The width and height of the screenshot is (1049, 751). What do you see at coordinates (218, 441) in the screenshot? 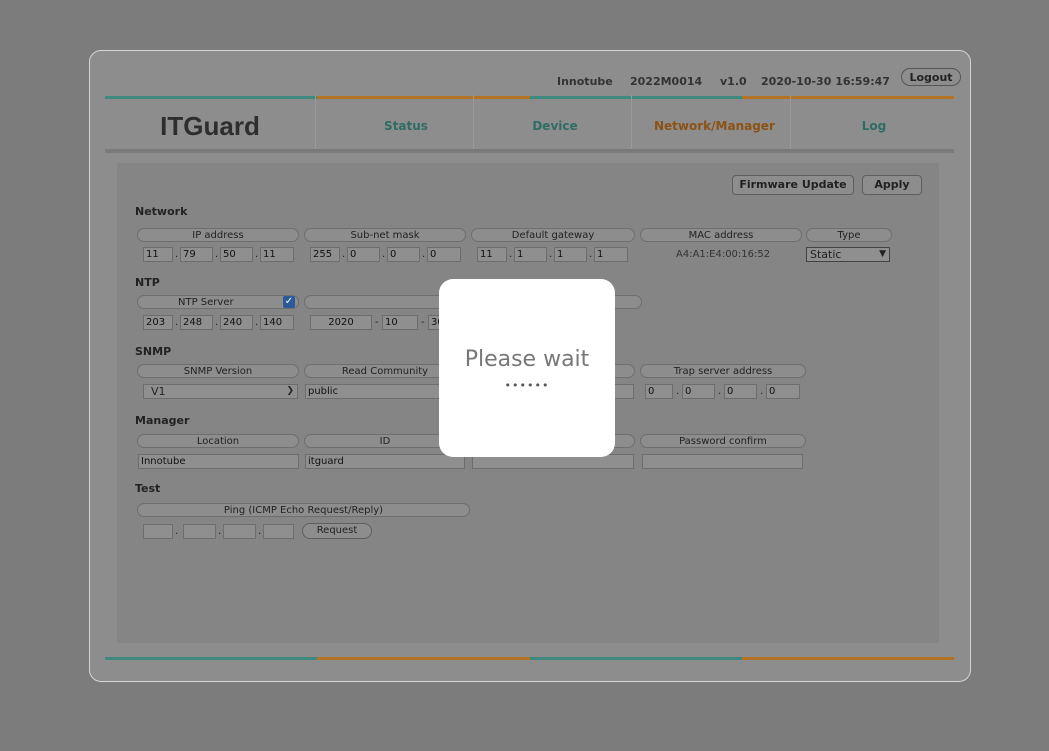
I see `location-header: Location` at bounding box center [218, 441].